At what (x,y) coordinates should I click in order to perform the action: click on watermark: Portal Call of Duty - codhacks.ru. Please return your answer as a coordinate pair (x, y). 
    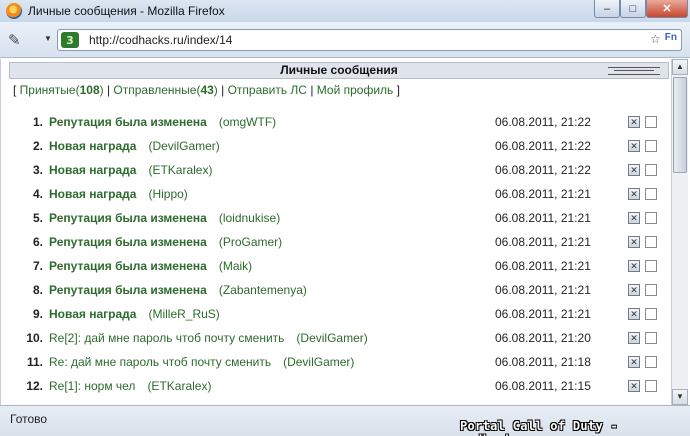
    Looking at the image, I should click on (539, 427).